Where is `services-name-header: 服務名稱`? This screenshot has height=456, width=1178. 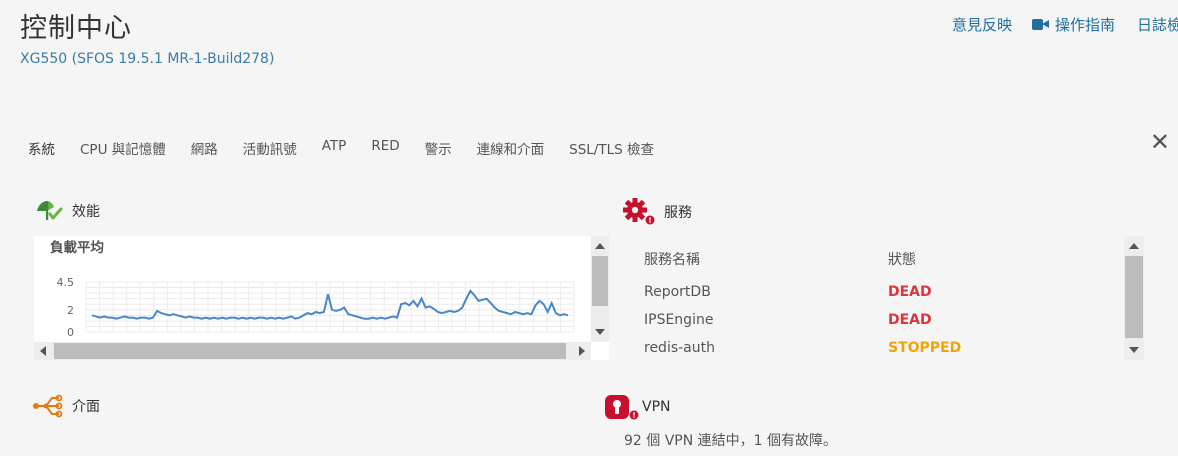
services-name-header: 服務名稱 is located at coordinates (672, 260).